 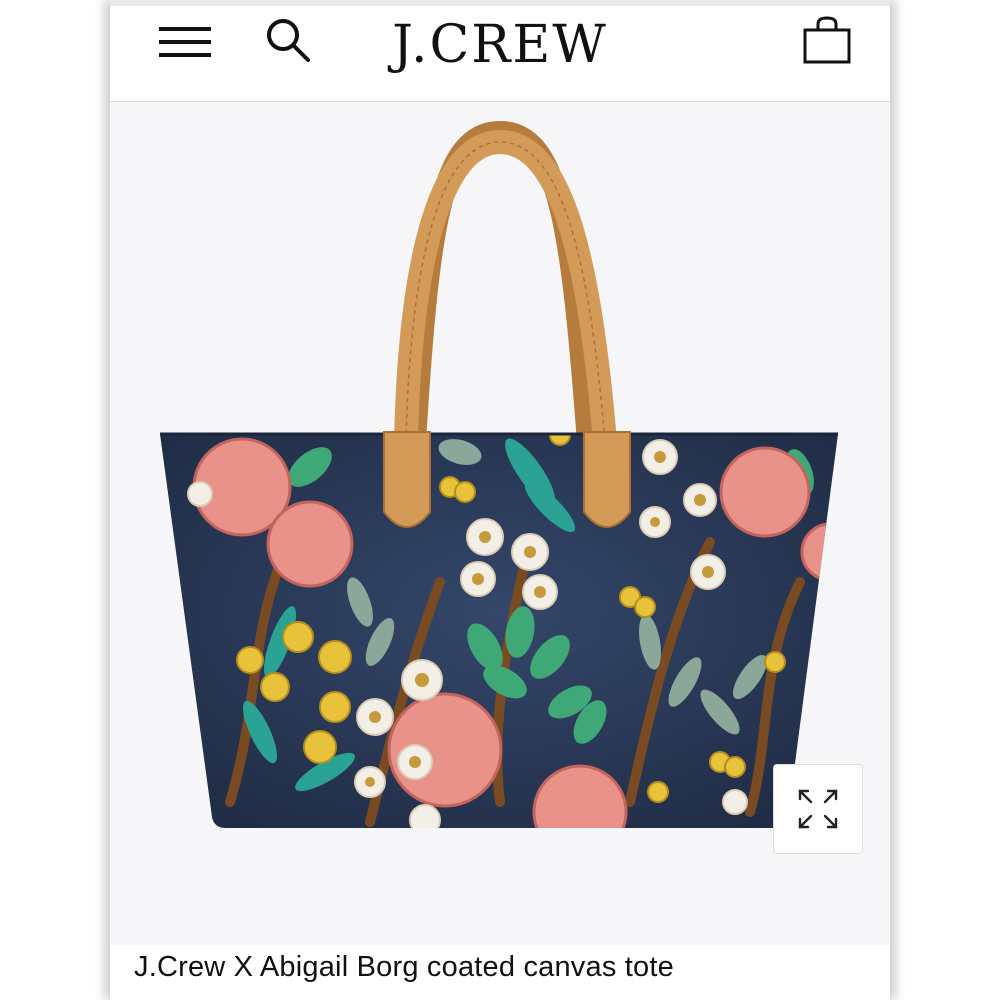 I want to click on expand-image-button, so click(x=818, y=809).